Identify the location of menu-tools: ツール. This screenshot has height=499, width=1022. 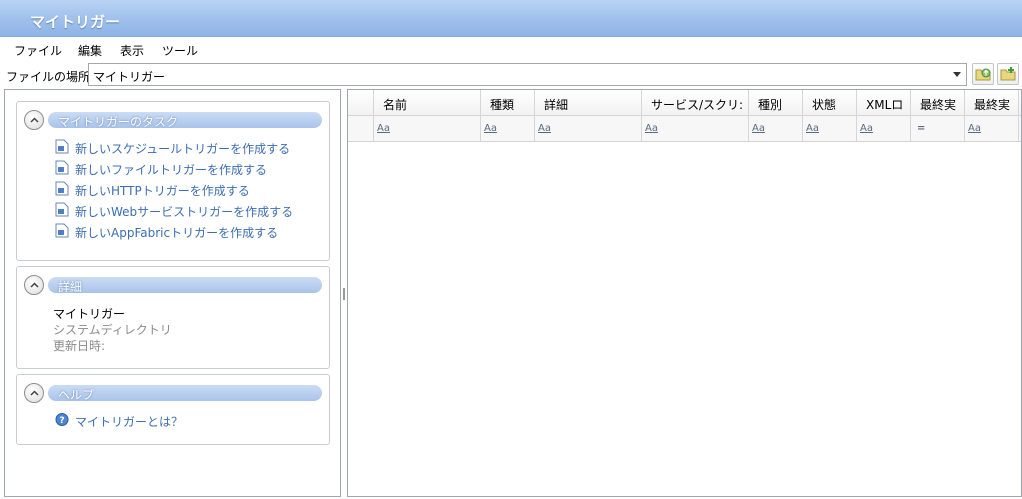
(180, 50).